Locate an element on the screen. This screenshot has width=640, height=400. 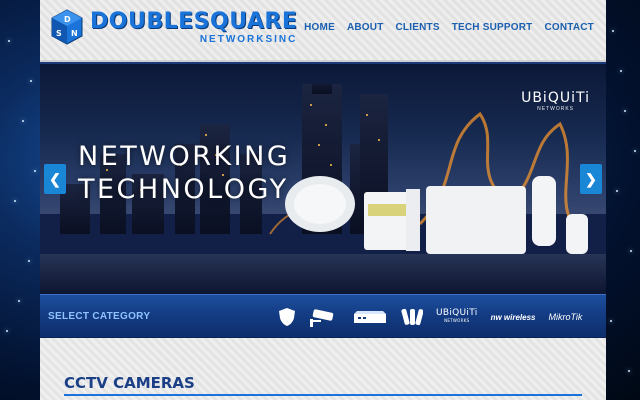
category-brand-mikrotik: MikroTik is located at coordinates (565, 317).